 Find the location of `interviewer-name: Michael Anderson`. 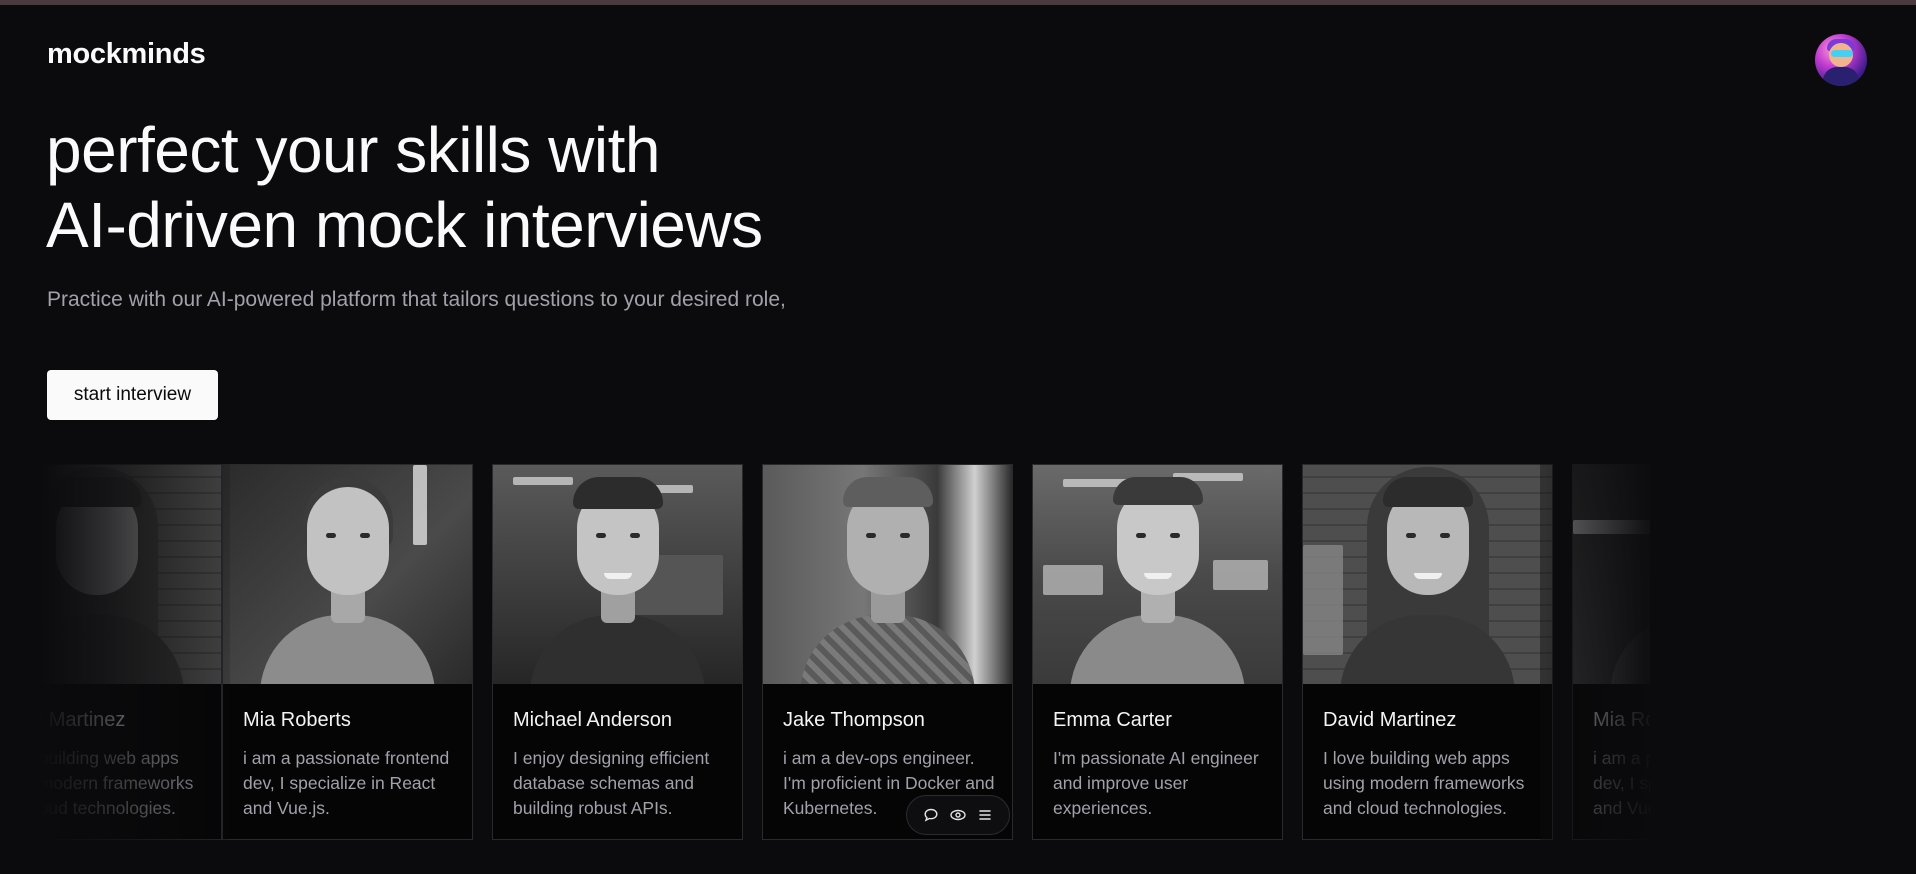

interviewer-name: Michael Anderson is located at coordinates (592, 720).